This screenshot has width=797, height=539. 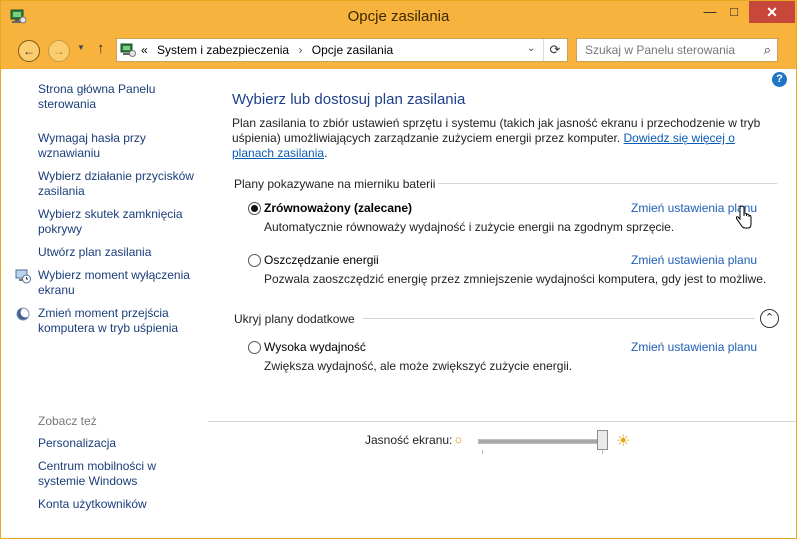 I want to click on sidebar-item-personalization: Personalizacja, so click(x=120, y=443).